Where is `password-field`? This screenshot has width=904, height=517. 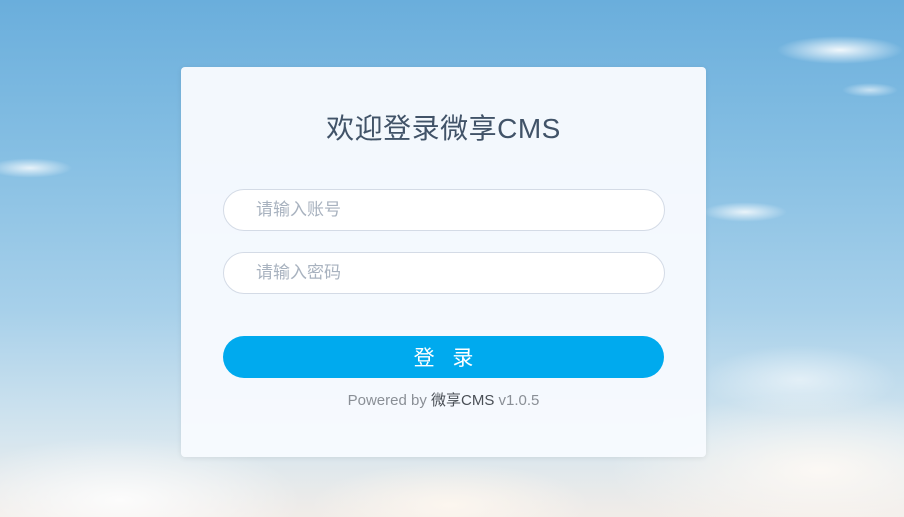 password-field is located at coordinates (444, 273).